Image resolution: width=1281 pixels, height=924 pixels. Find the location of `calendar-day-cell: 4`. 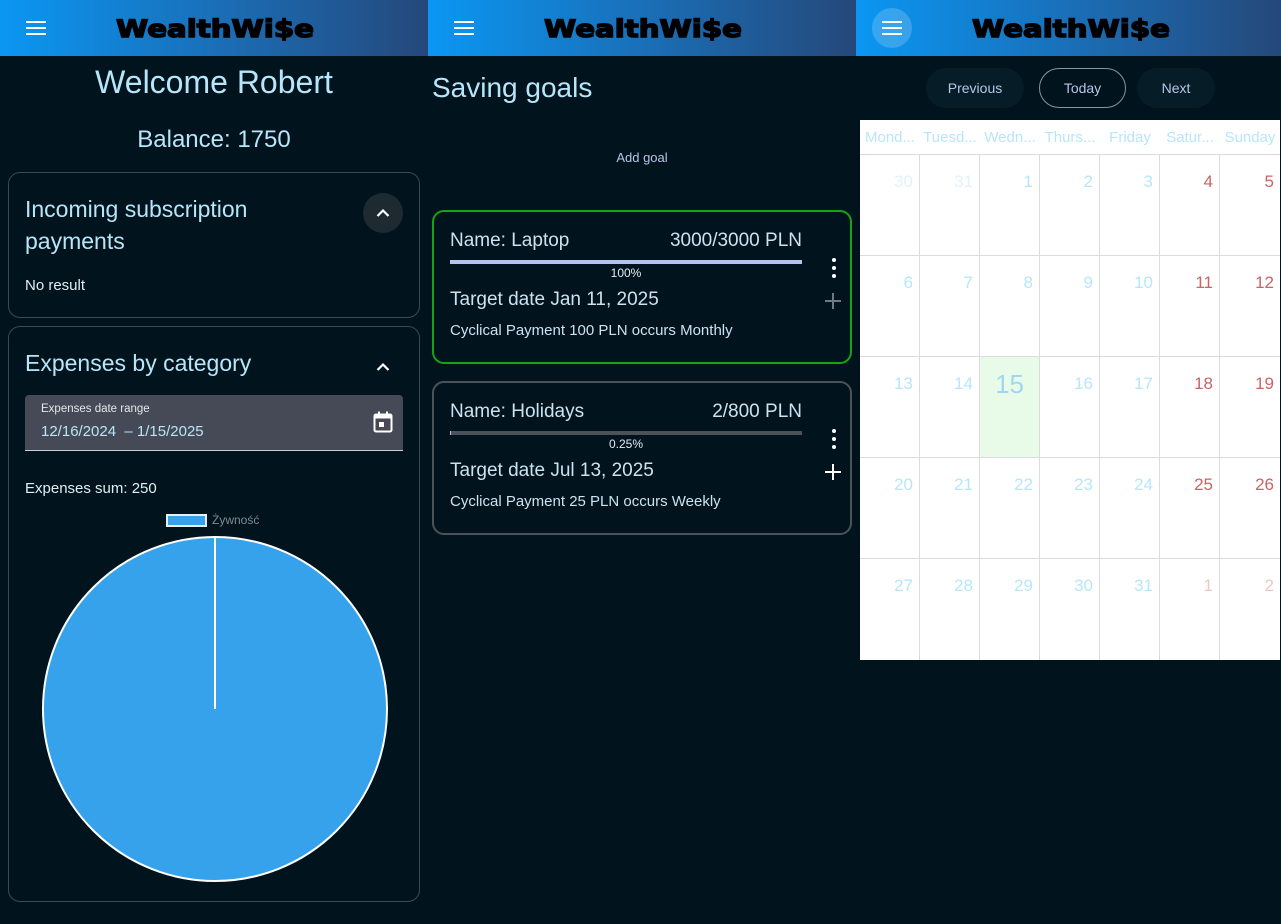

calendar-day-cell: 4 is located at coordinates (1190, 205).